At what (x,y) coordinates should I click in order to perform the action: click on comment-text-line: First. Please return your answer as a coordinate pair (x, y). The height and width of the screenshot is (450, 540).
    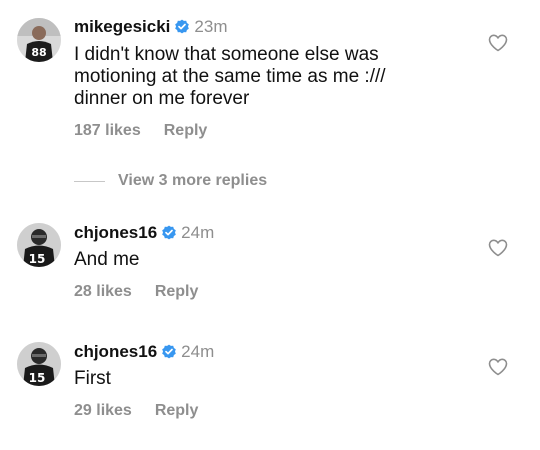
    Looking at the image, I should click on (92, 378).